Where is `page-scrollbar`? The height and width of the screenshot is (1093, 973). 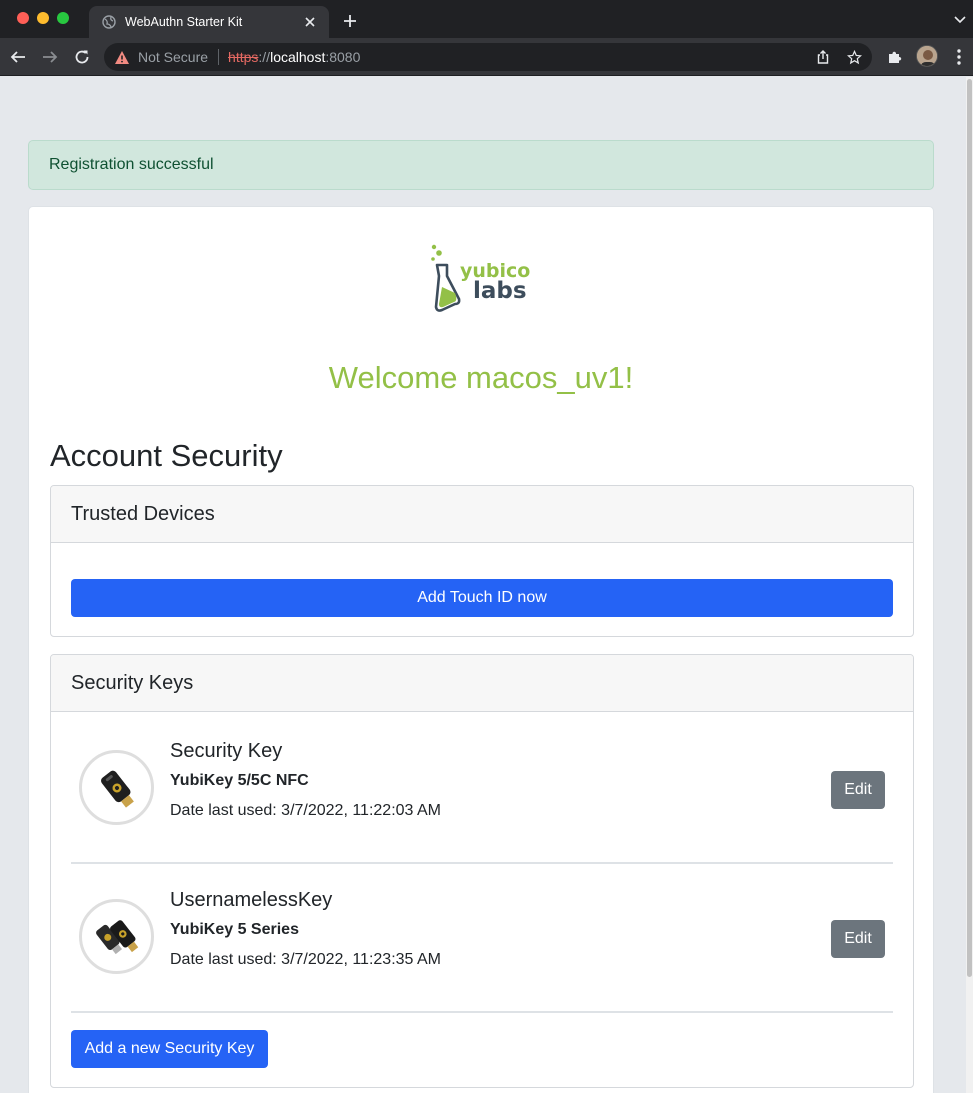
page-scrollbar is located at coordinates (969, 585).